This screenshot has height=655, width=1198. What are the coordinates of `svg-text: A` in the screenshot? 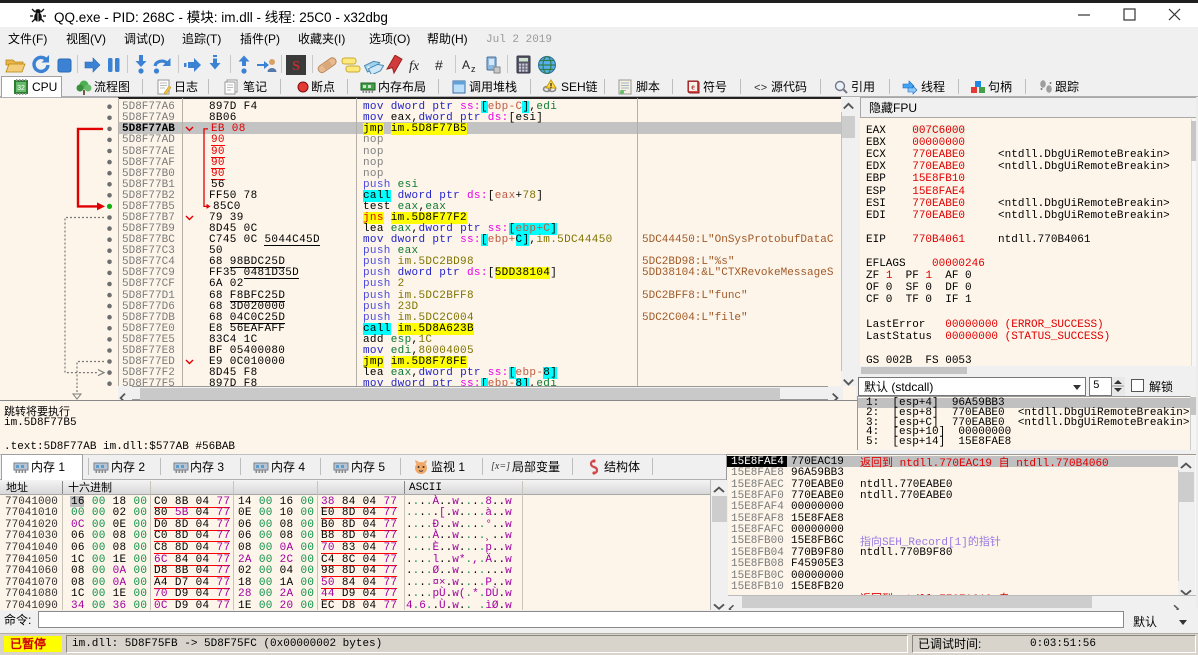 It's located at (466, 65).